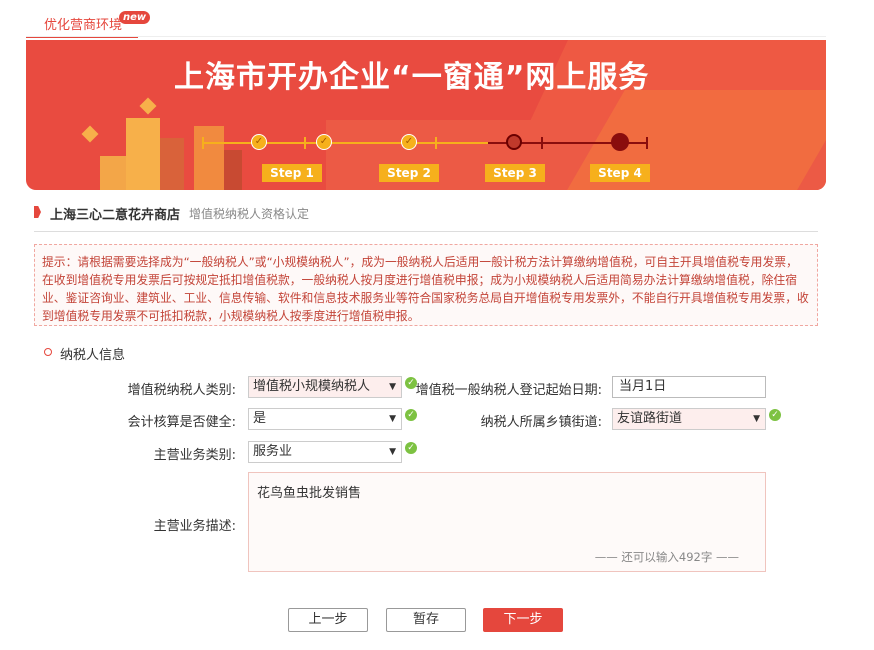  Describe the element at coordinates (514, 142) in the screenshot. I see `step-current-dot` at that location.